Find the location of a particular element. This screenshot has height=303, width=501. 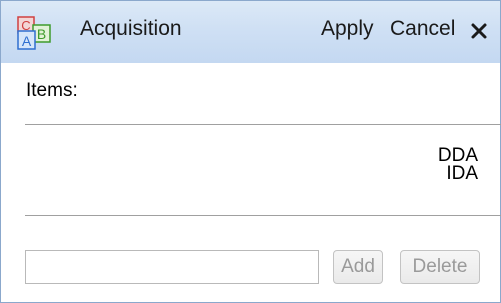

list-item: IDA is located at coordinates (462, 174).